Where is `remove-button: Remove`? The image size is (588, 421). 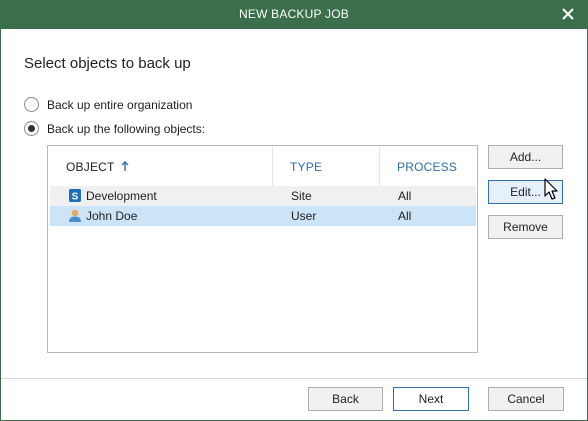
remove-button: Remove is located at coordinates (525, 227).